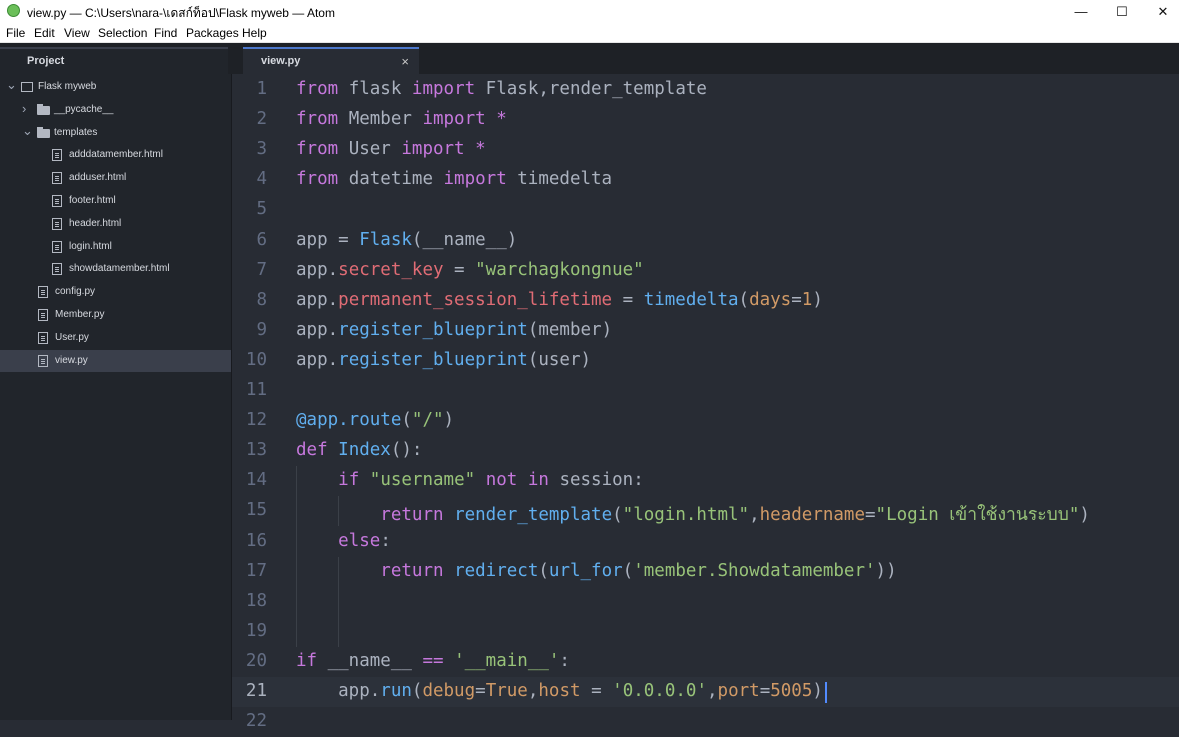 This screenshot has height=737, width=1179. What do you see at coordinates (405, 61) in the screenshot?
I see `tab-close-icon: ×` at bounding box center [405, 61].